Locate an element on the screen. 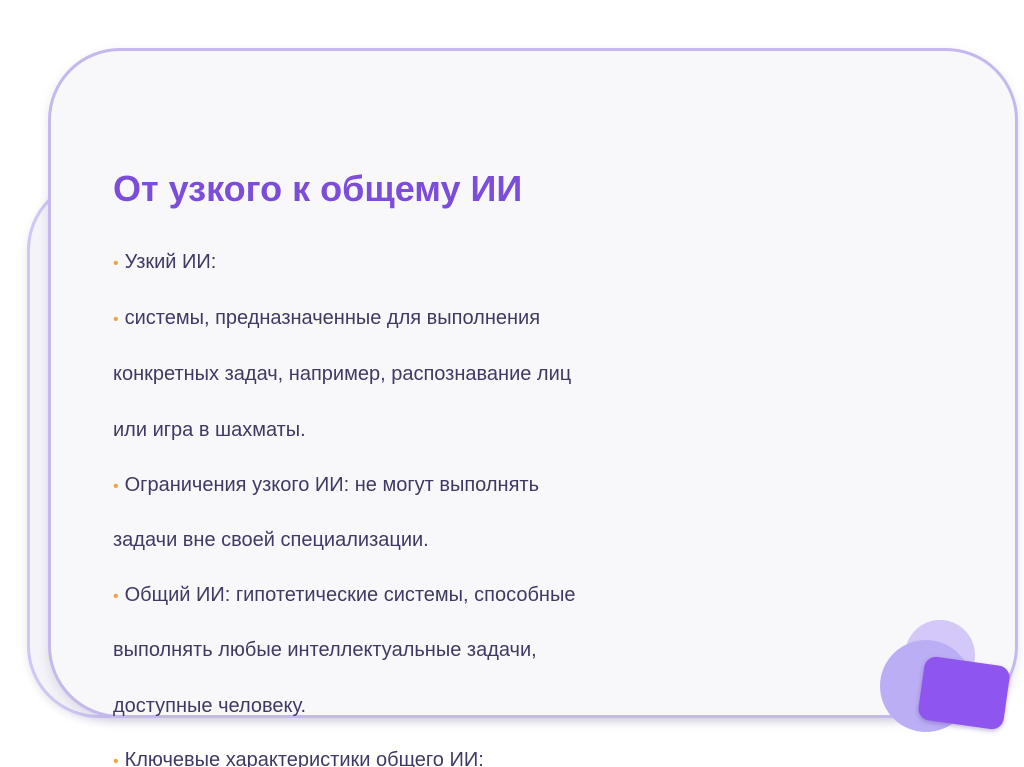  line-text: доступные человеку. is located at coordinates (210, 706).